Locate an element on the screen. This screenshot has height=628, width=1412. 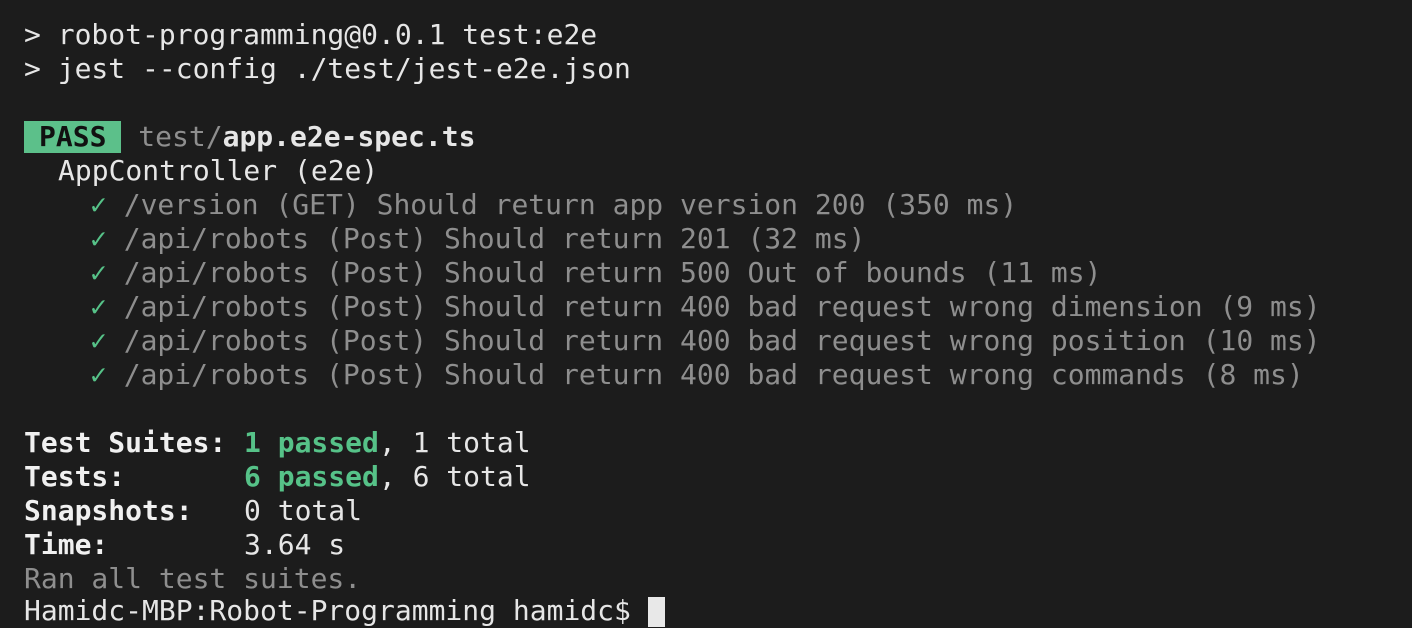
summary-time-label: Time: is located at coordinates (66, 544).